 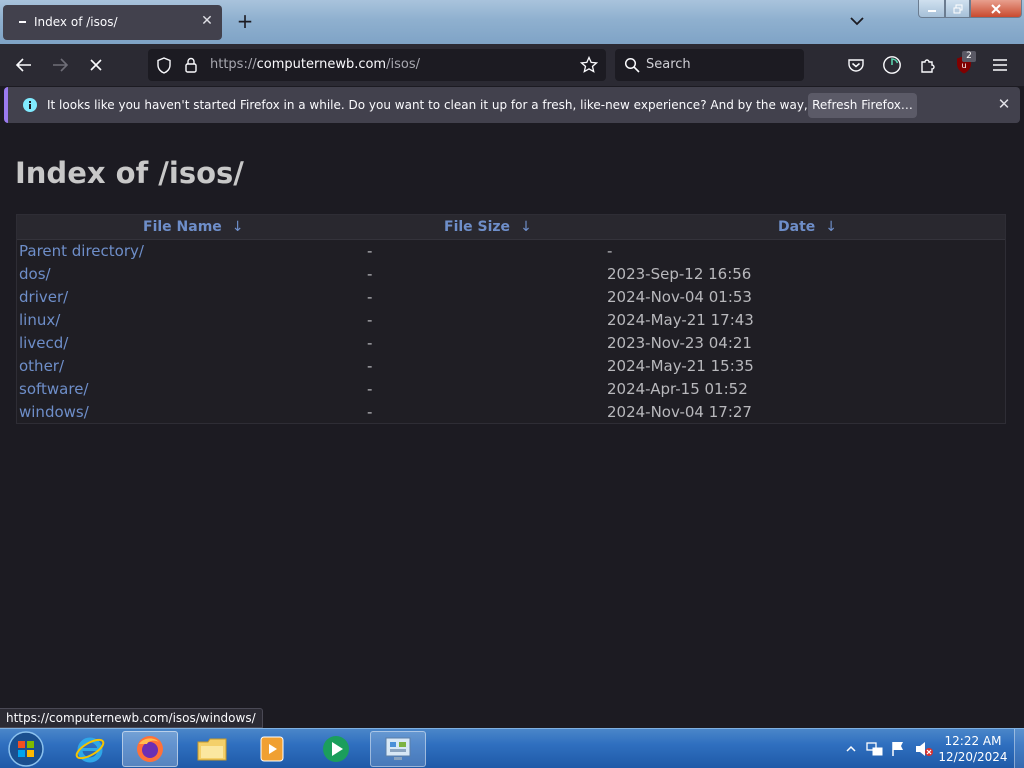 I want to click on navigation-toolbar: https://computernewb.com/isos/ Search u, so click(x=512, y=65).